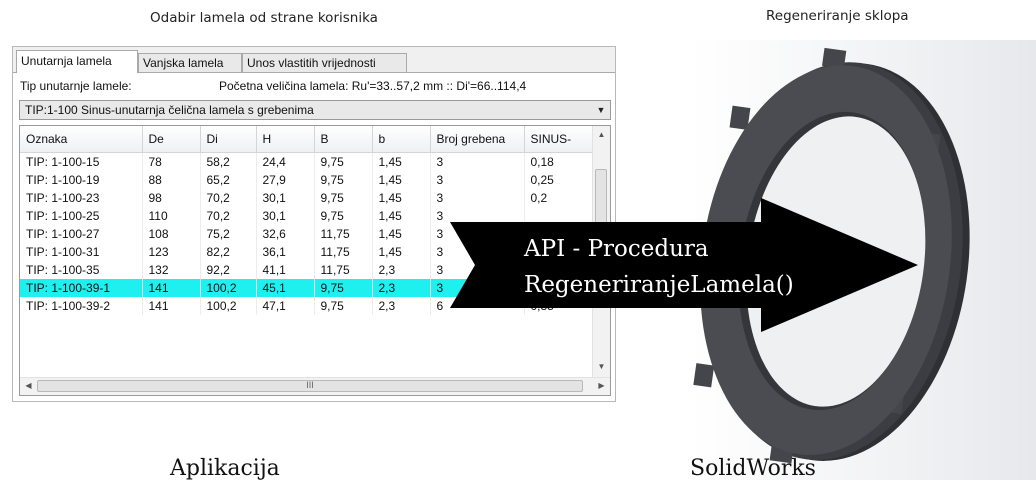  I want to click on api-procedure-label: API - Procedura, so click(616, 249).